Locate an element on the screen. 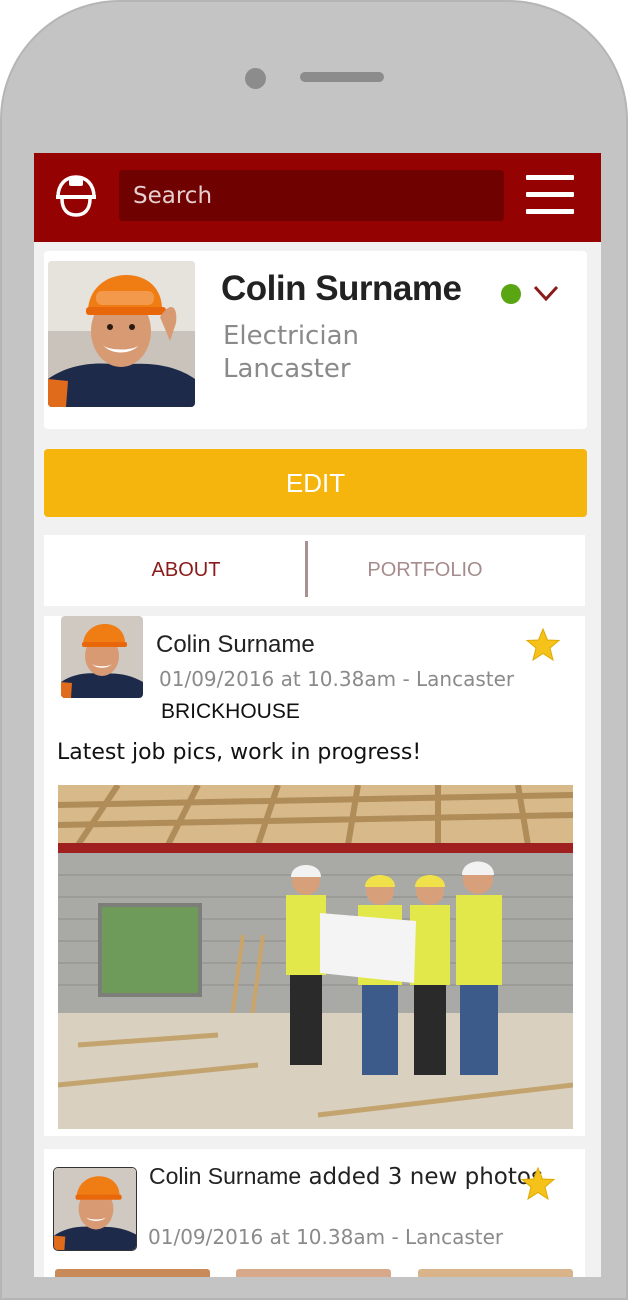 Image resolution: width=628 pixels, height=1300 pixels. chevron-down-icon is located at coordinates (546, 293).